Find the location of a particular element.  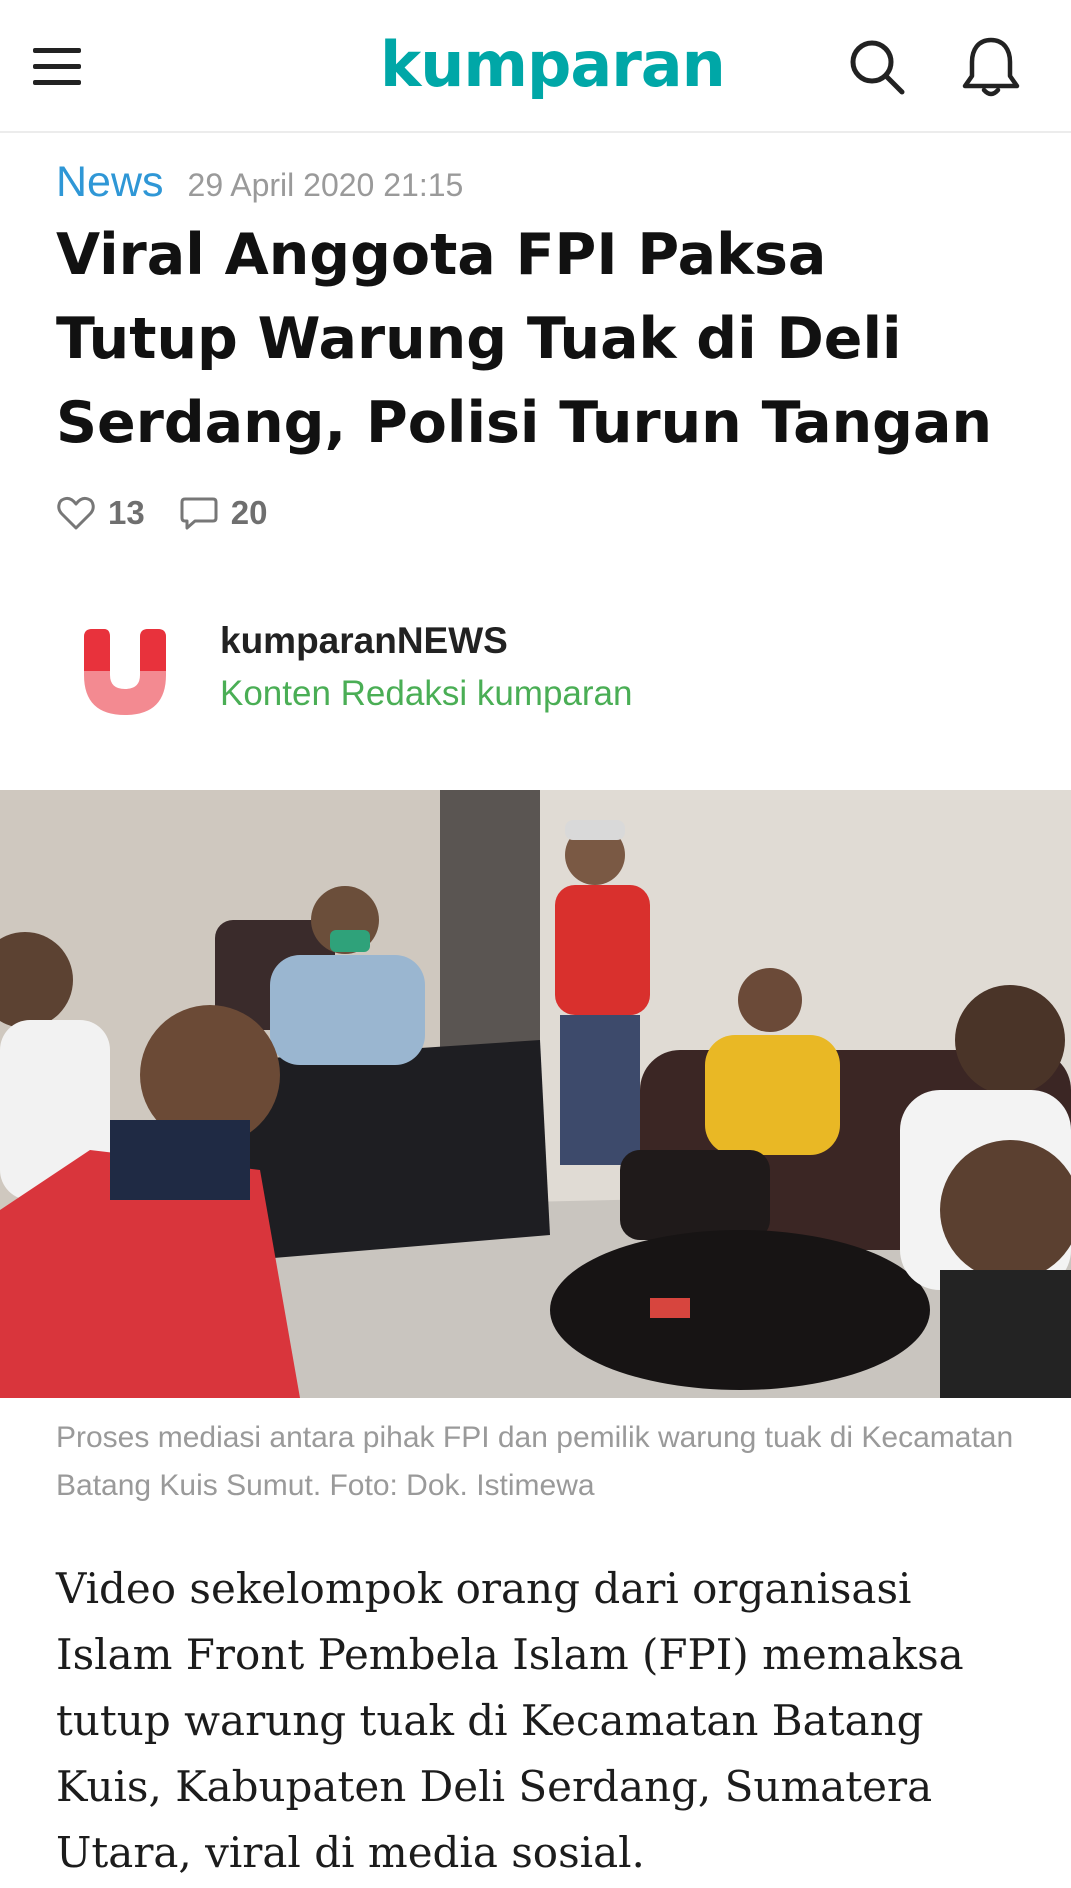

heart-icon is located at coordinates (76, 513).